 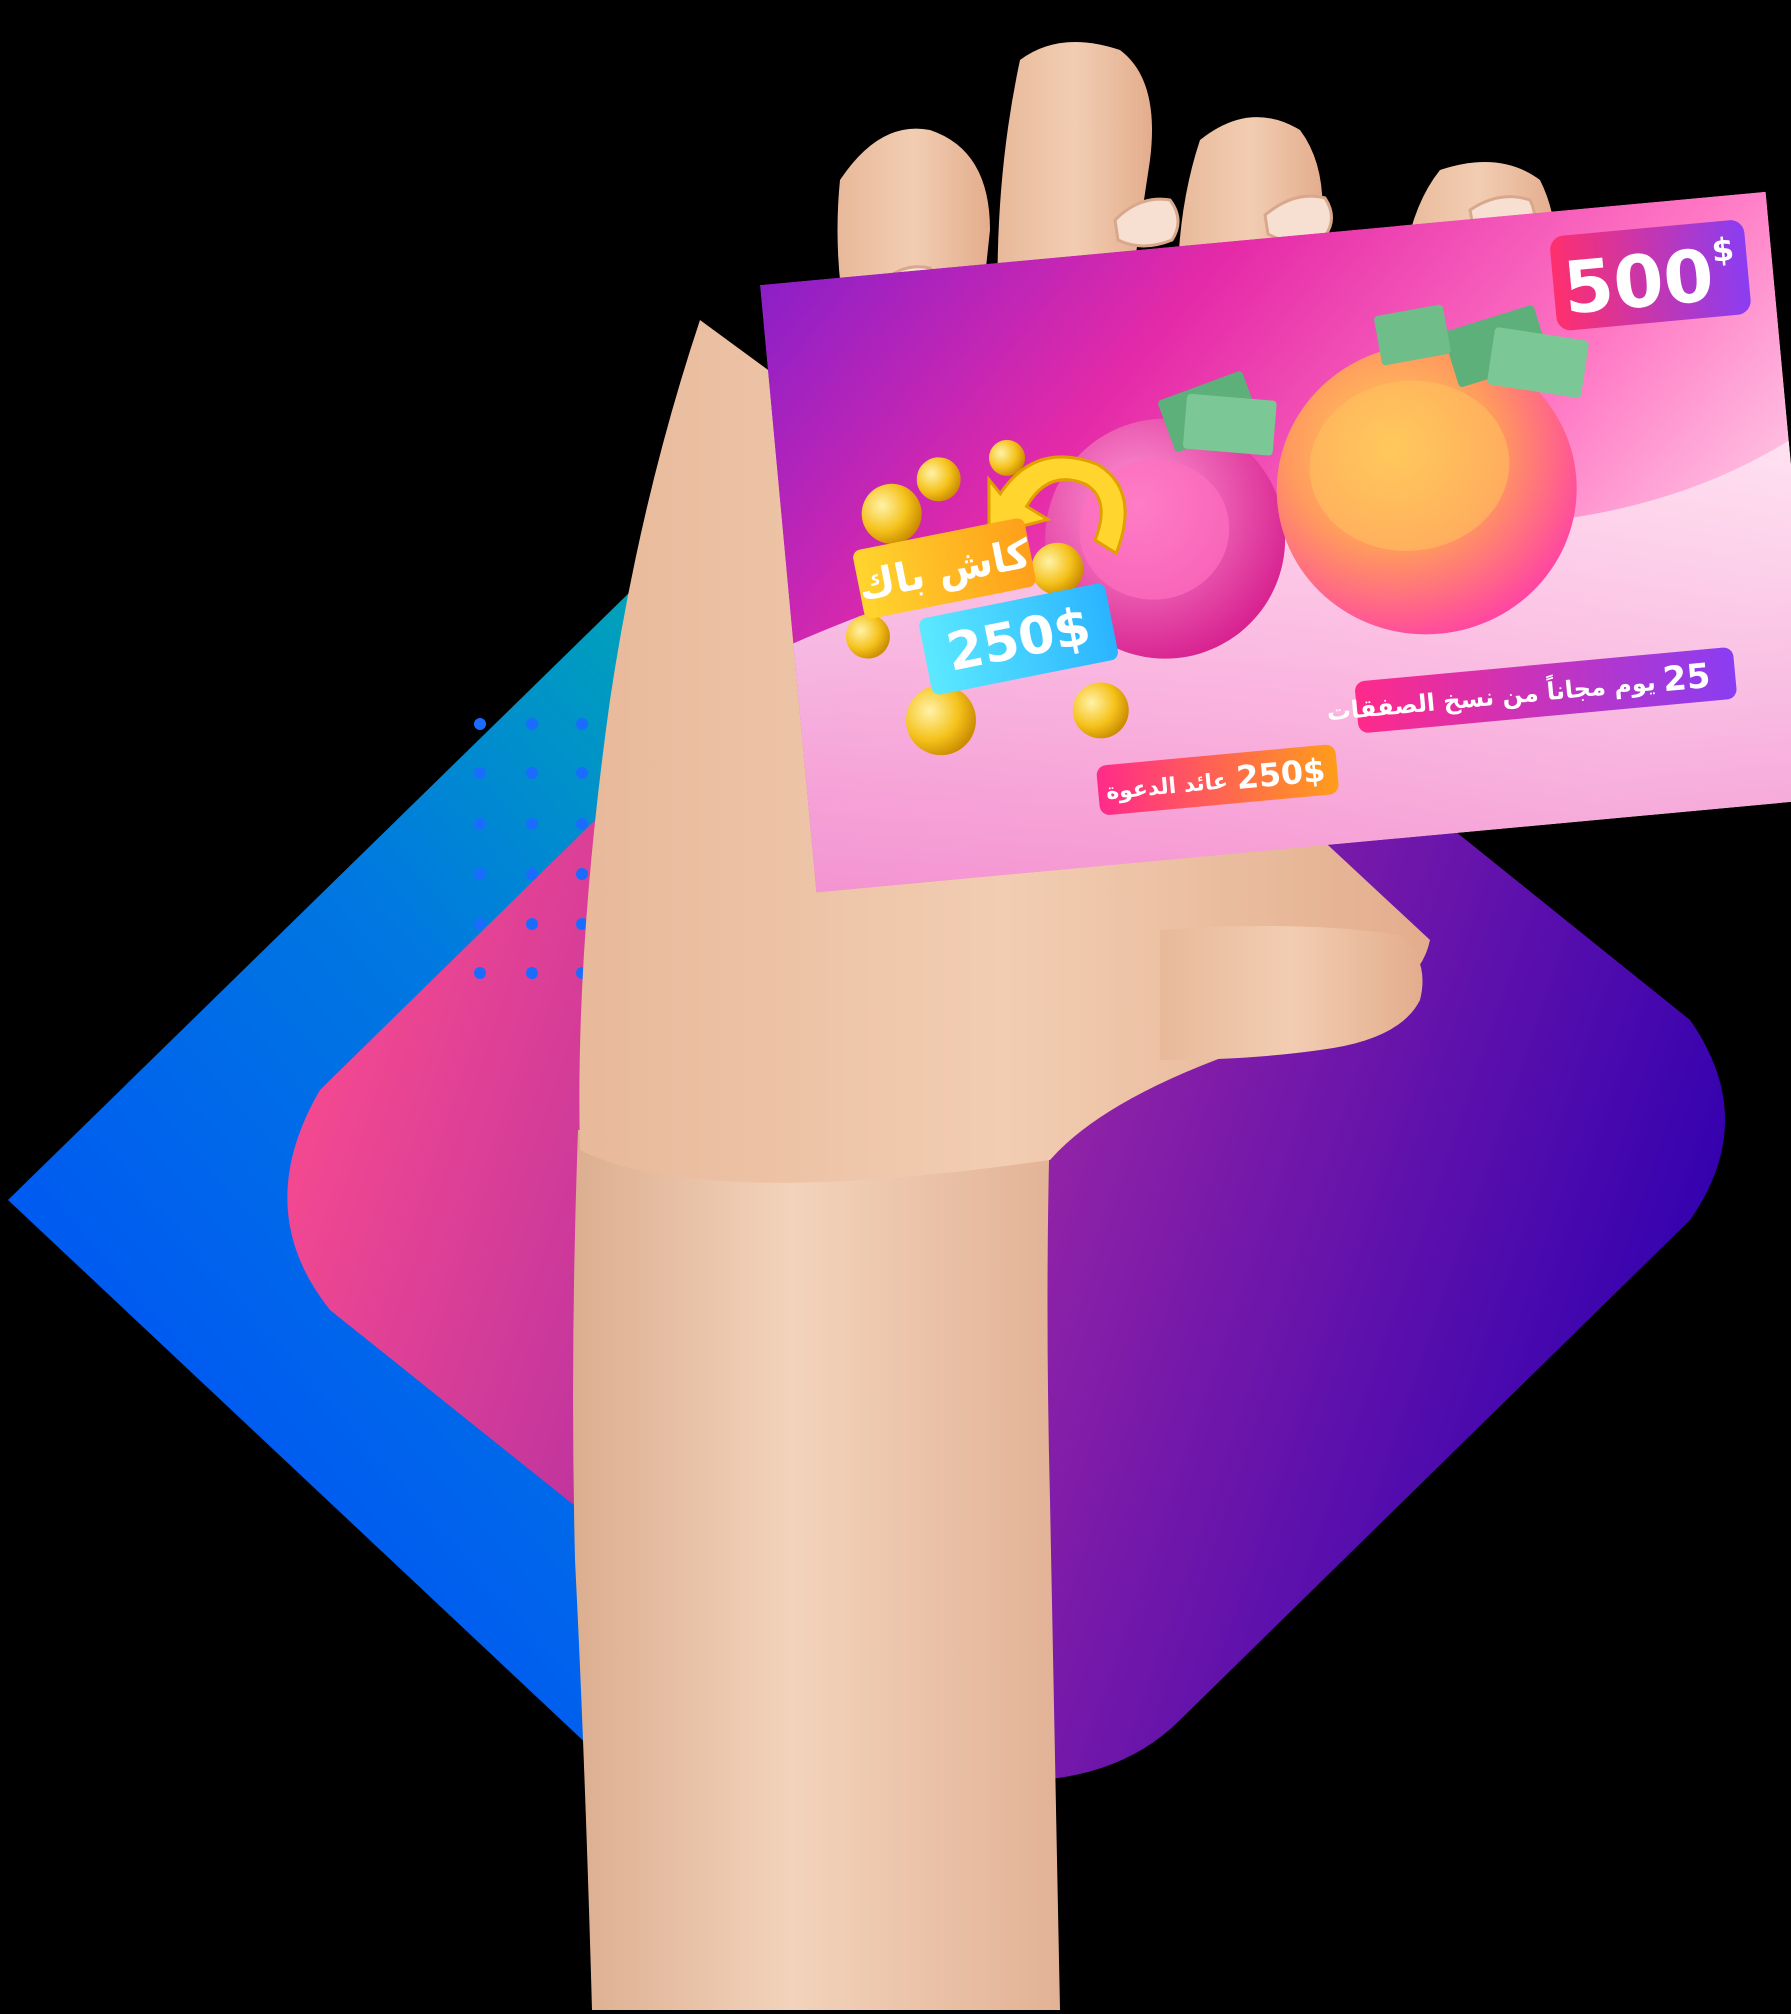 I want to click on copy-trading-days: 25, so click(x=1686, y=678).